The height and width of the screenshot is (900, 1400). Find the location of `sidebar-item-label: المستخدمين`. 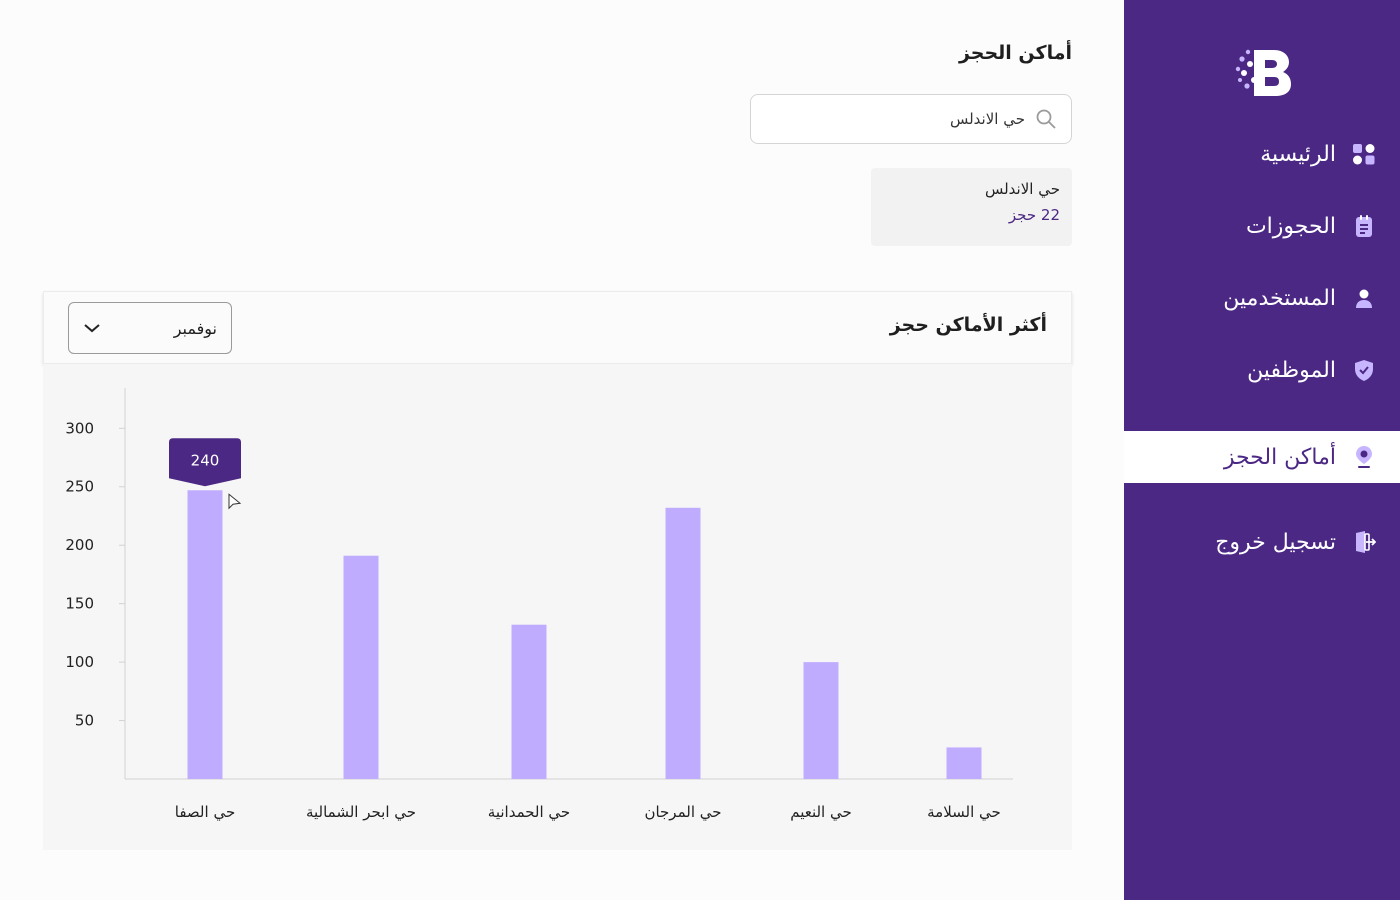

sidebar-item-label: المستخدمين is located at coordinates (1279, 298).